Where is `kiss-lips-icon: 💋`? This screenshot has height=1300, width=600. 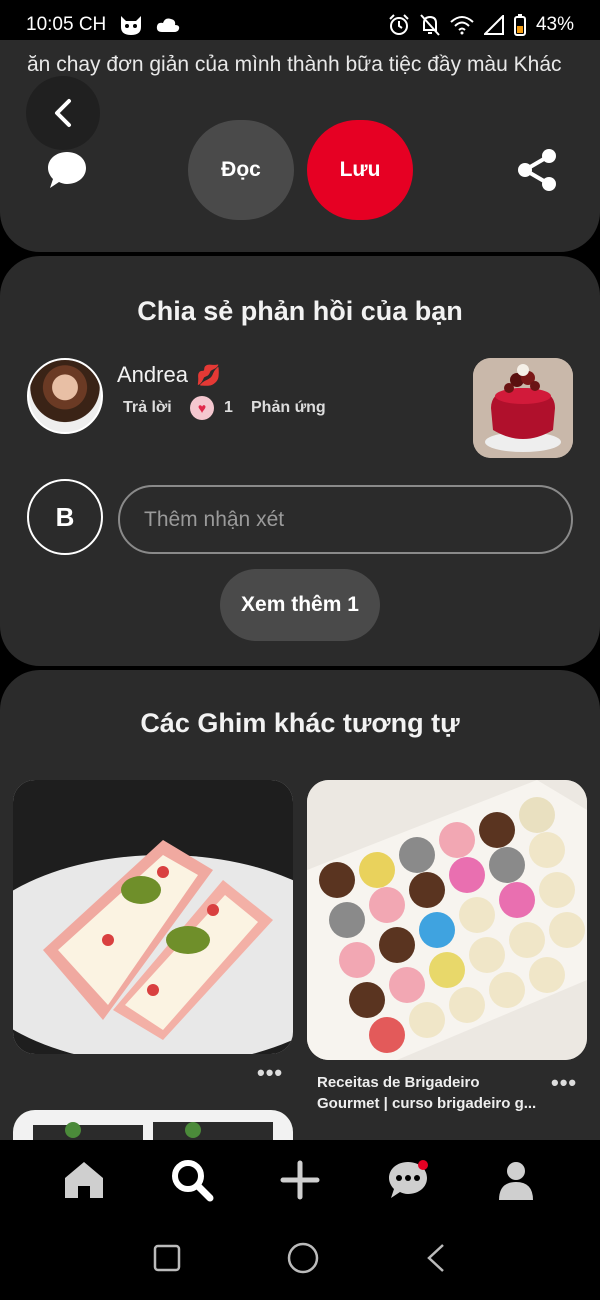
kiss-lips-icon: 💋 is located at coordinates (208, 375).